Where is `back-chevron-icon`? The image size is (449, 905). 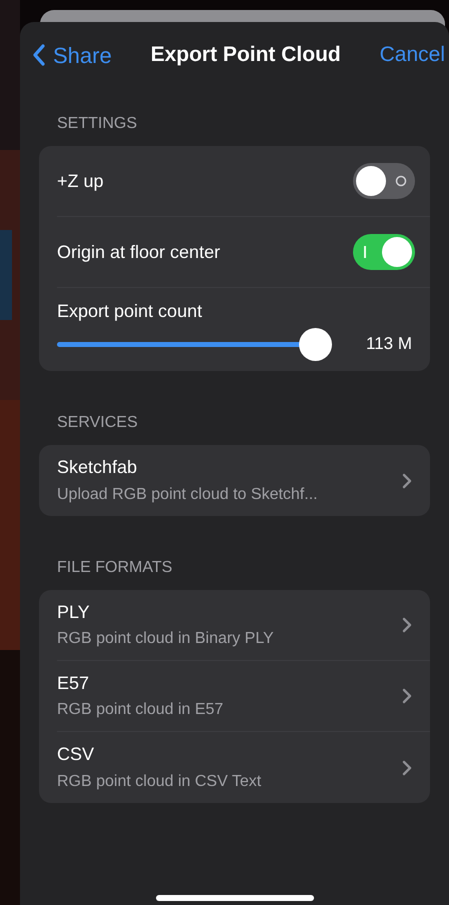
back-chevron-icon is located at coordinates (38, 55).